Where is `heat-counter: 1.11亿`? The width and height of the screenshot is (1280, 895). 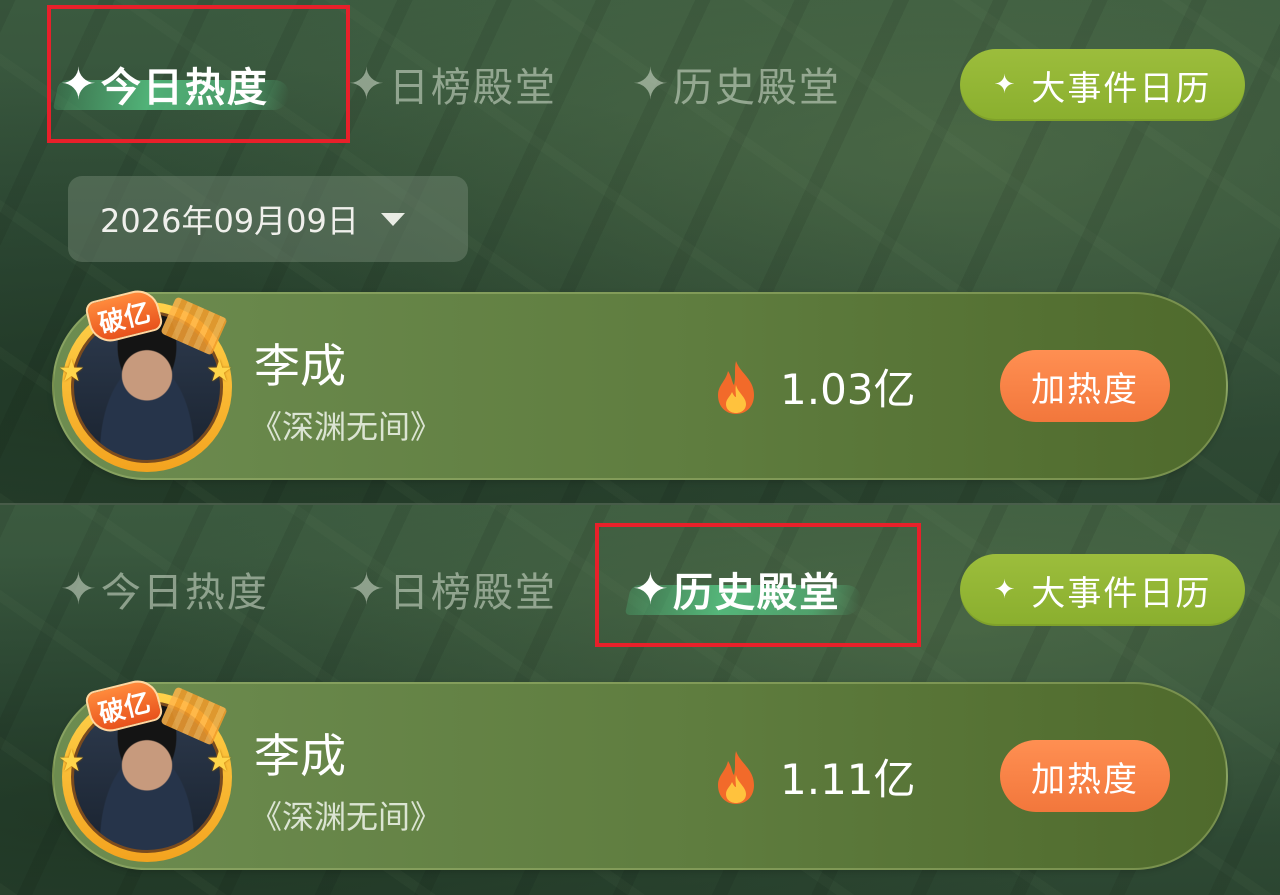
heat-counter: 1.11亿 is located at coordinates (815, 776).